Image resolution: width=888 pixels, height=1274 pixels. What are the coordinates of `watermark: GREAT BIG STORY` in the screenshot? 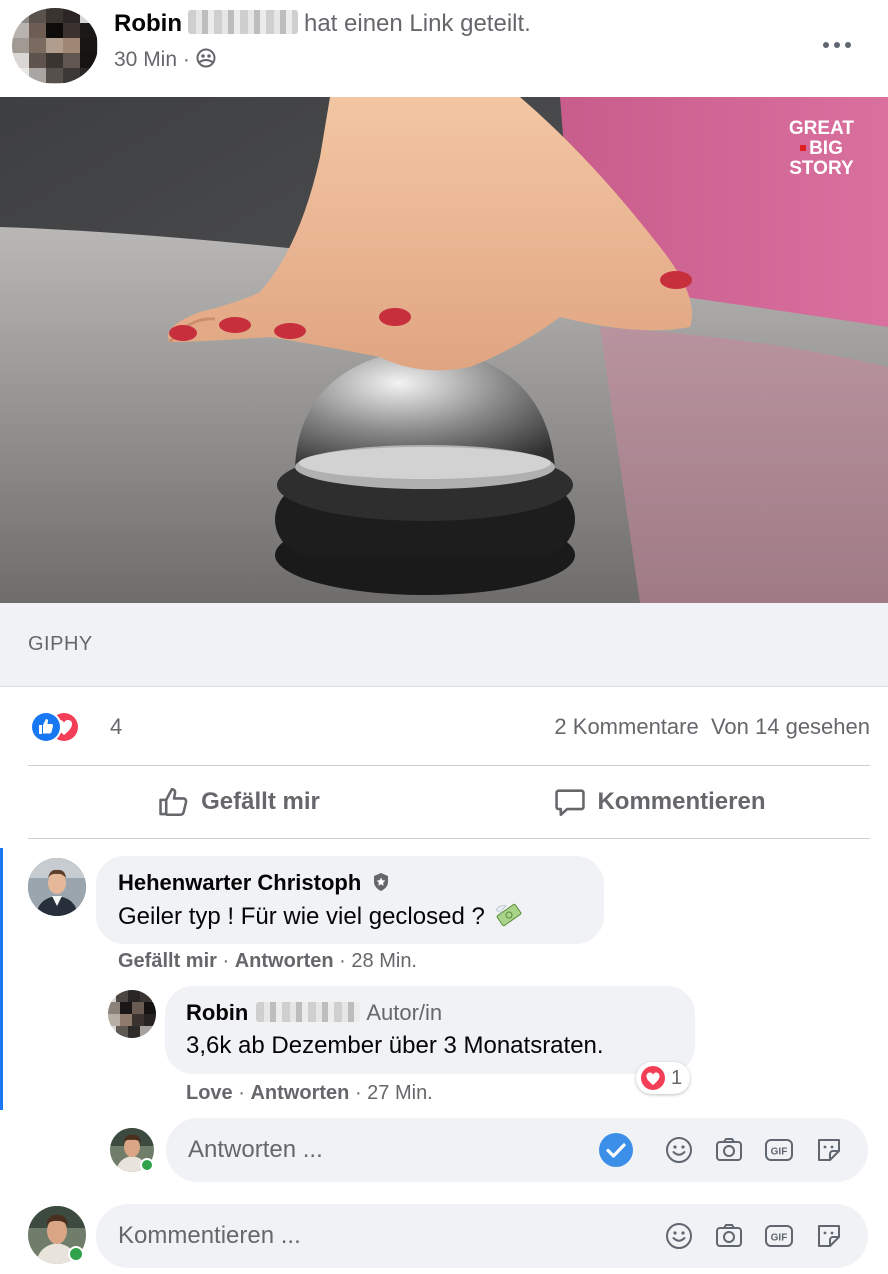 It's located at (821, 149).